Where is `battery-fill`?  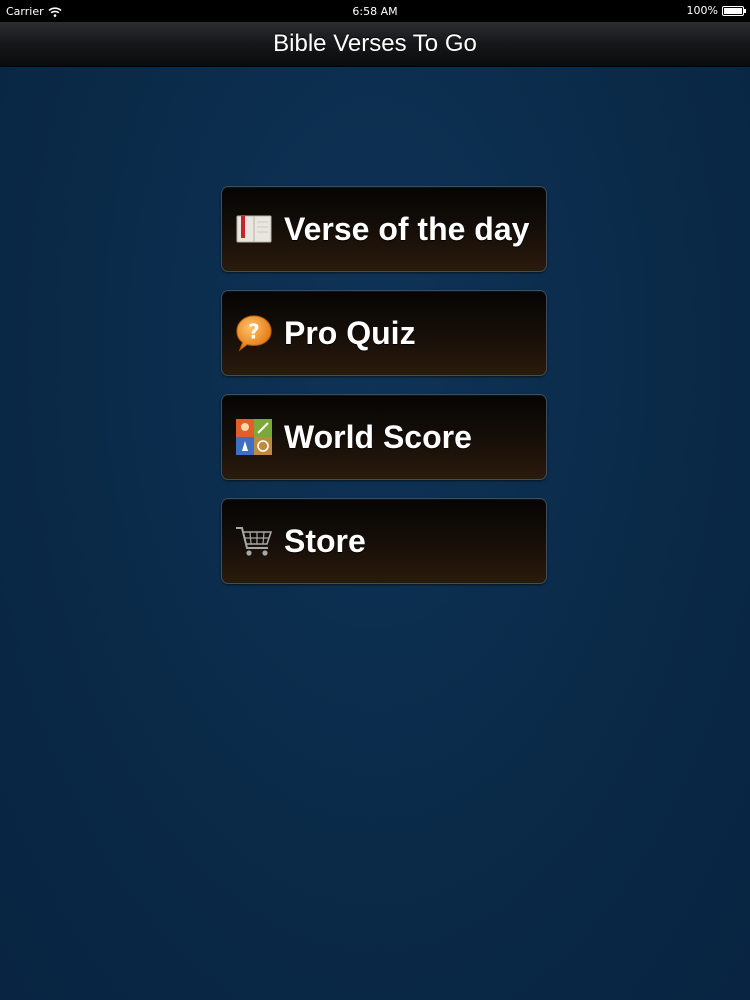
battery-fill is located at coordinates (733, 10).